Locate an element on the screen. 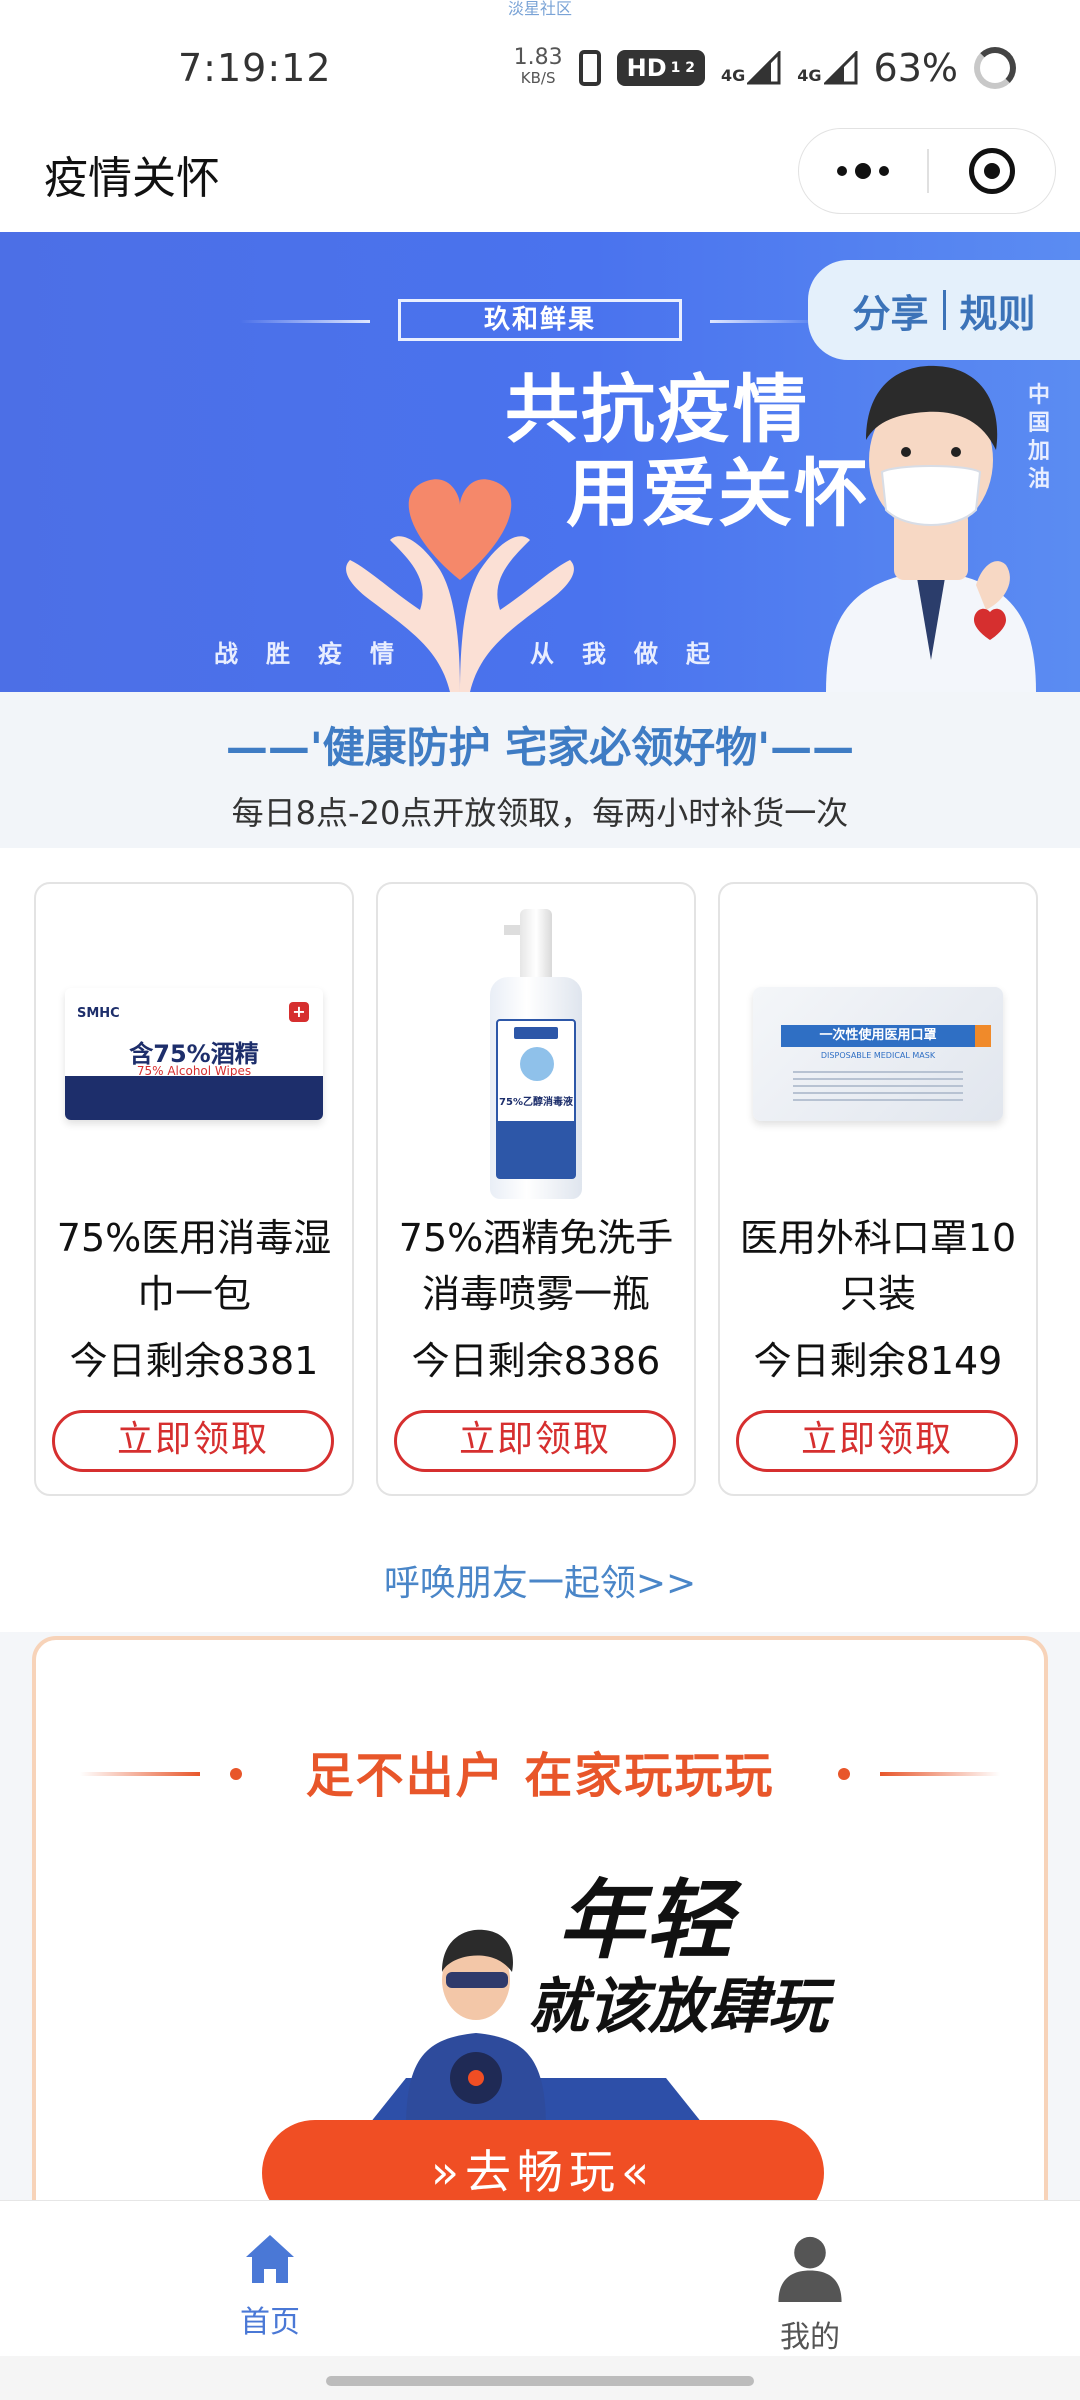  bottle-label-text: 75%乙醇消毒液 is located at coordinates (536, 1102).